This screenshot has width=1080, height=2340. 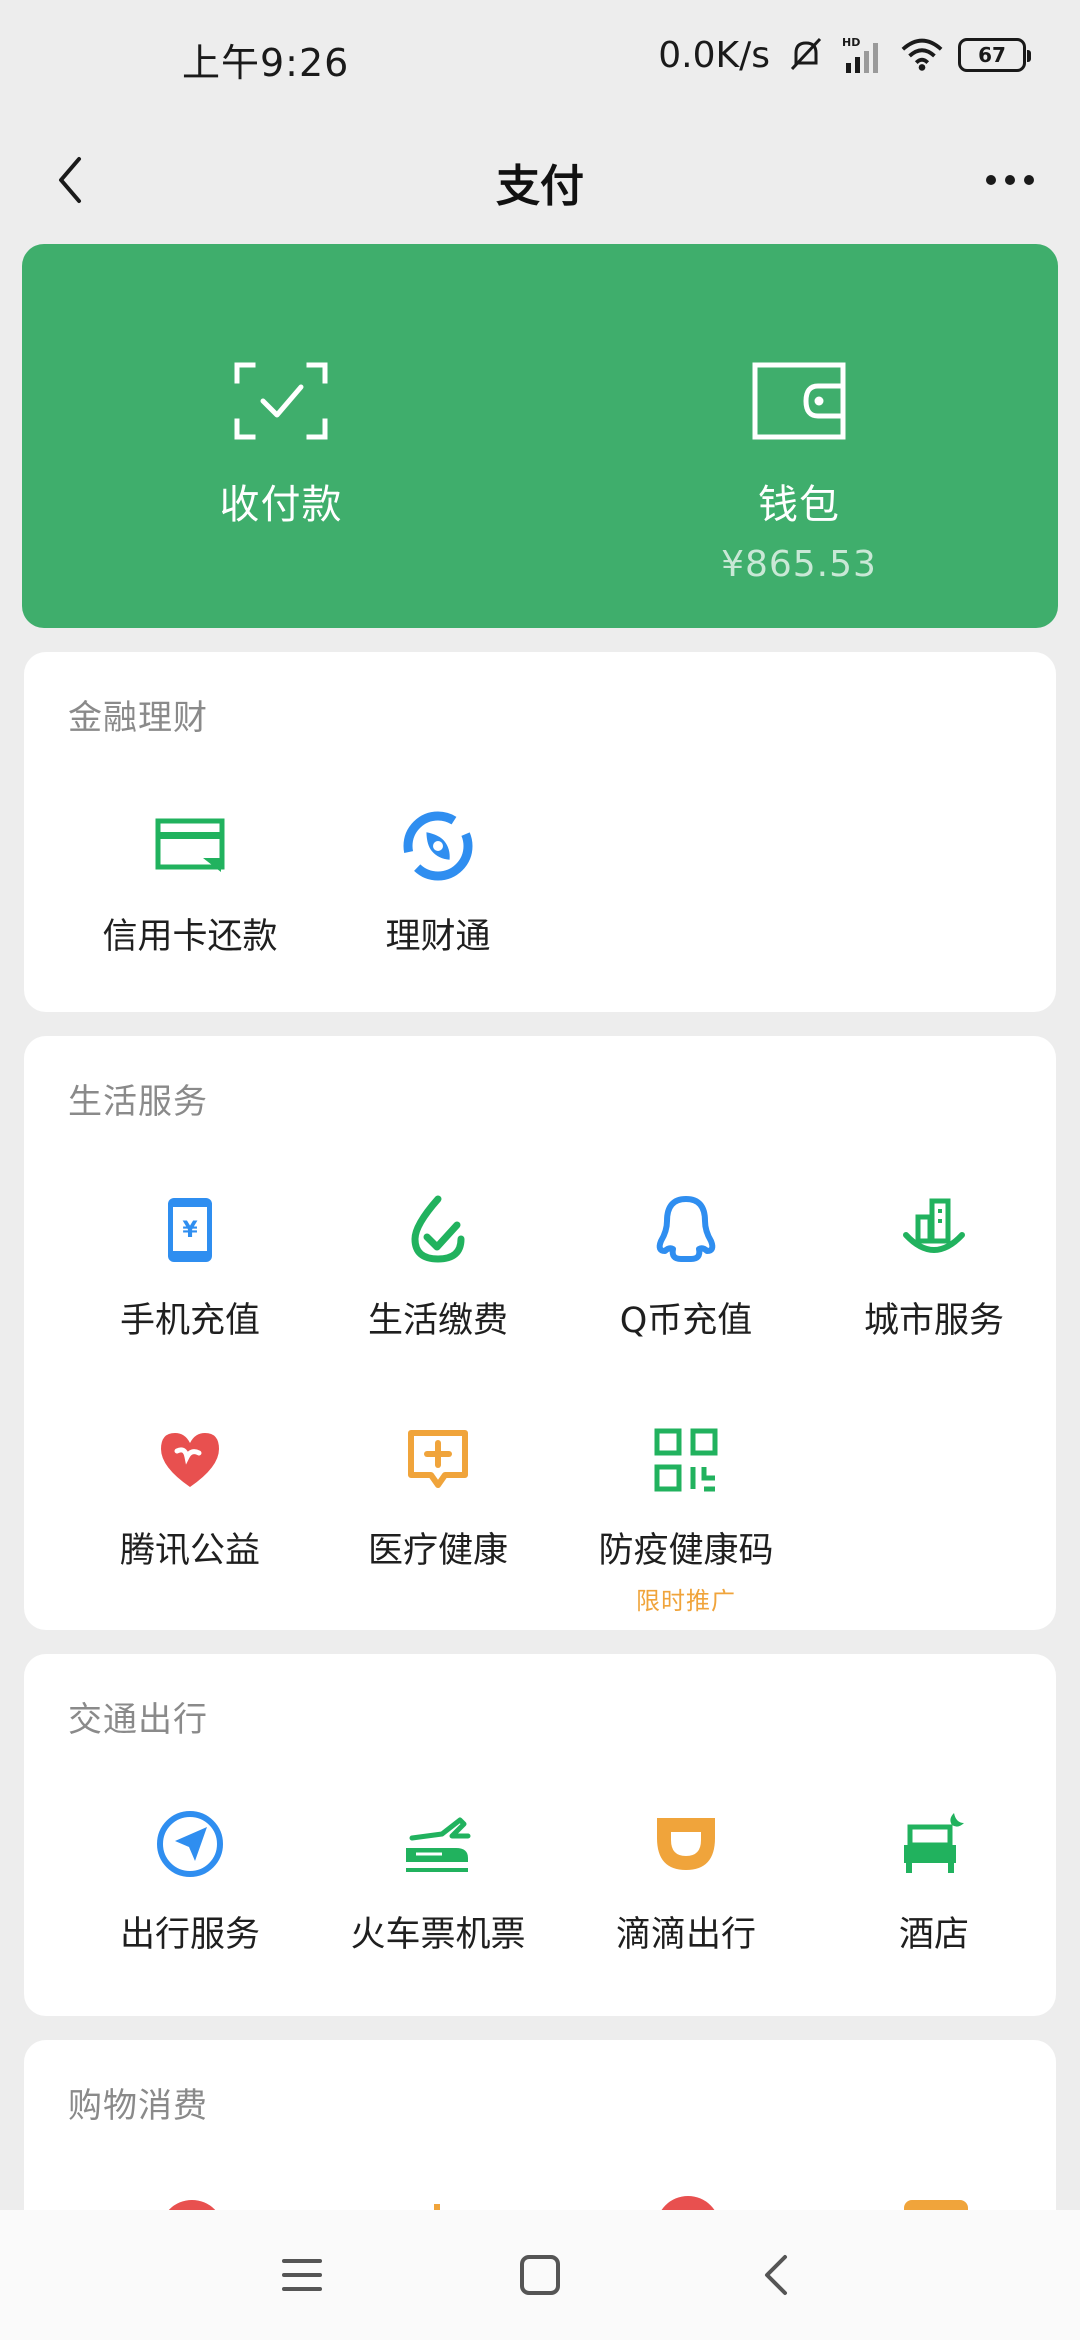 I want to click on grid-item-label: 理财通, so click(x=438, y=937).